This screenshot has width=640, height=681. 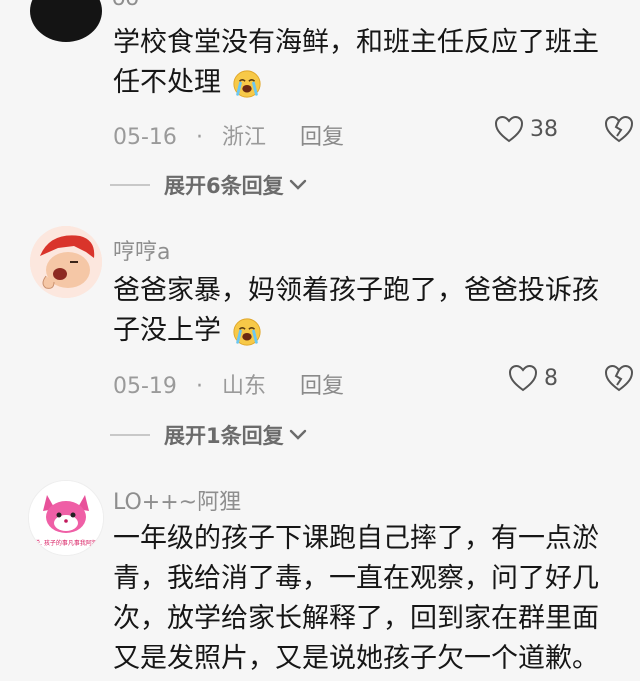 I want to click on comment-text-line: 爸爸家暴，妈领着孩子跑了，爸爸投诉孩, so click(x=356, y=290).